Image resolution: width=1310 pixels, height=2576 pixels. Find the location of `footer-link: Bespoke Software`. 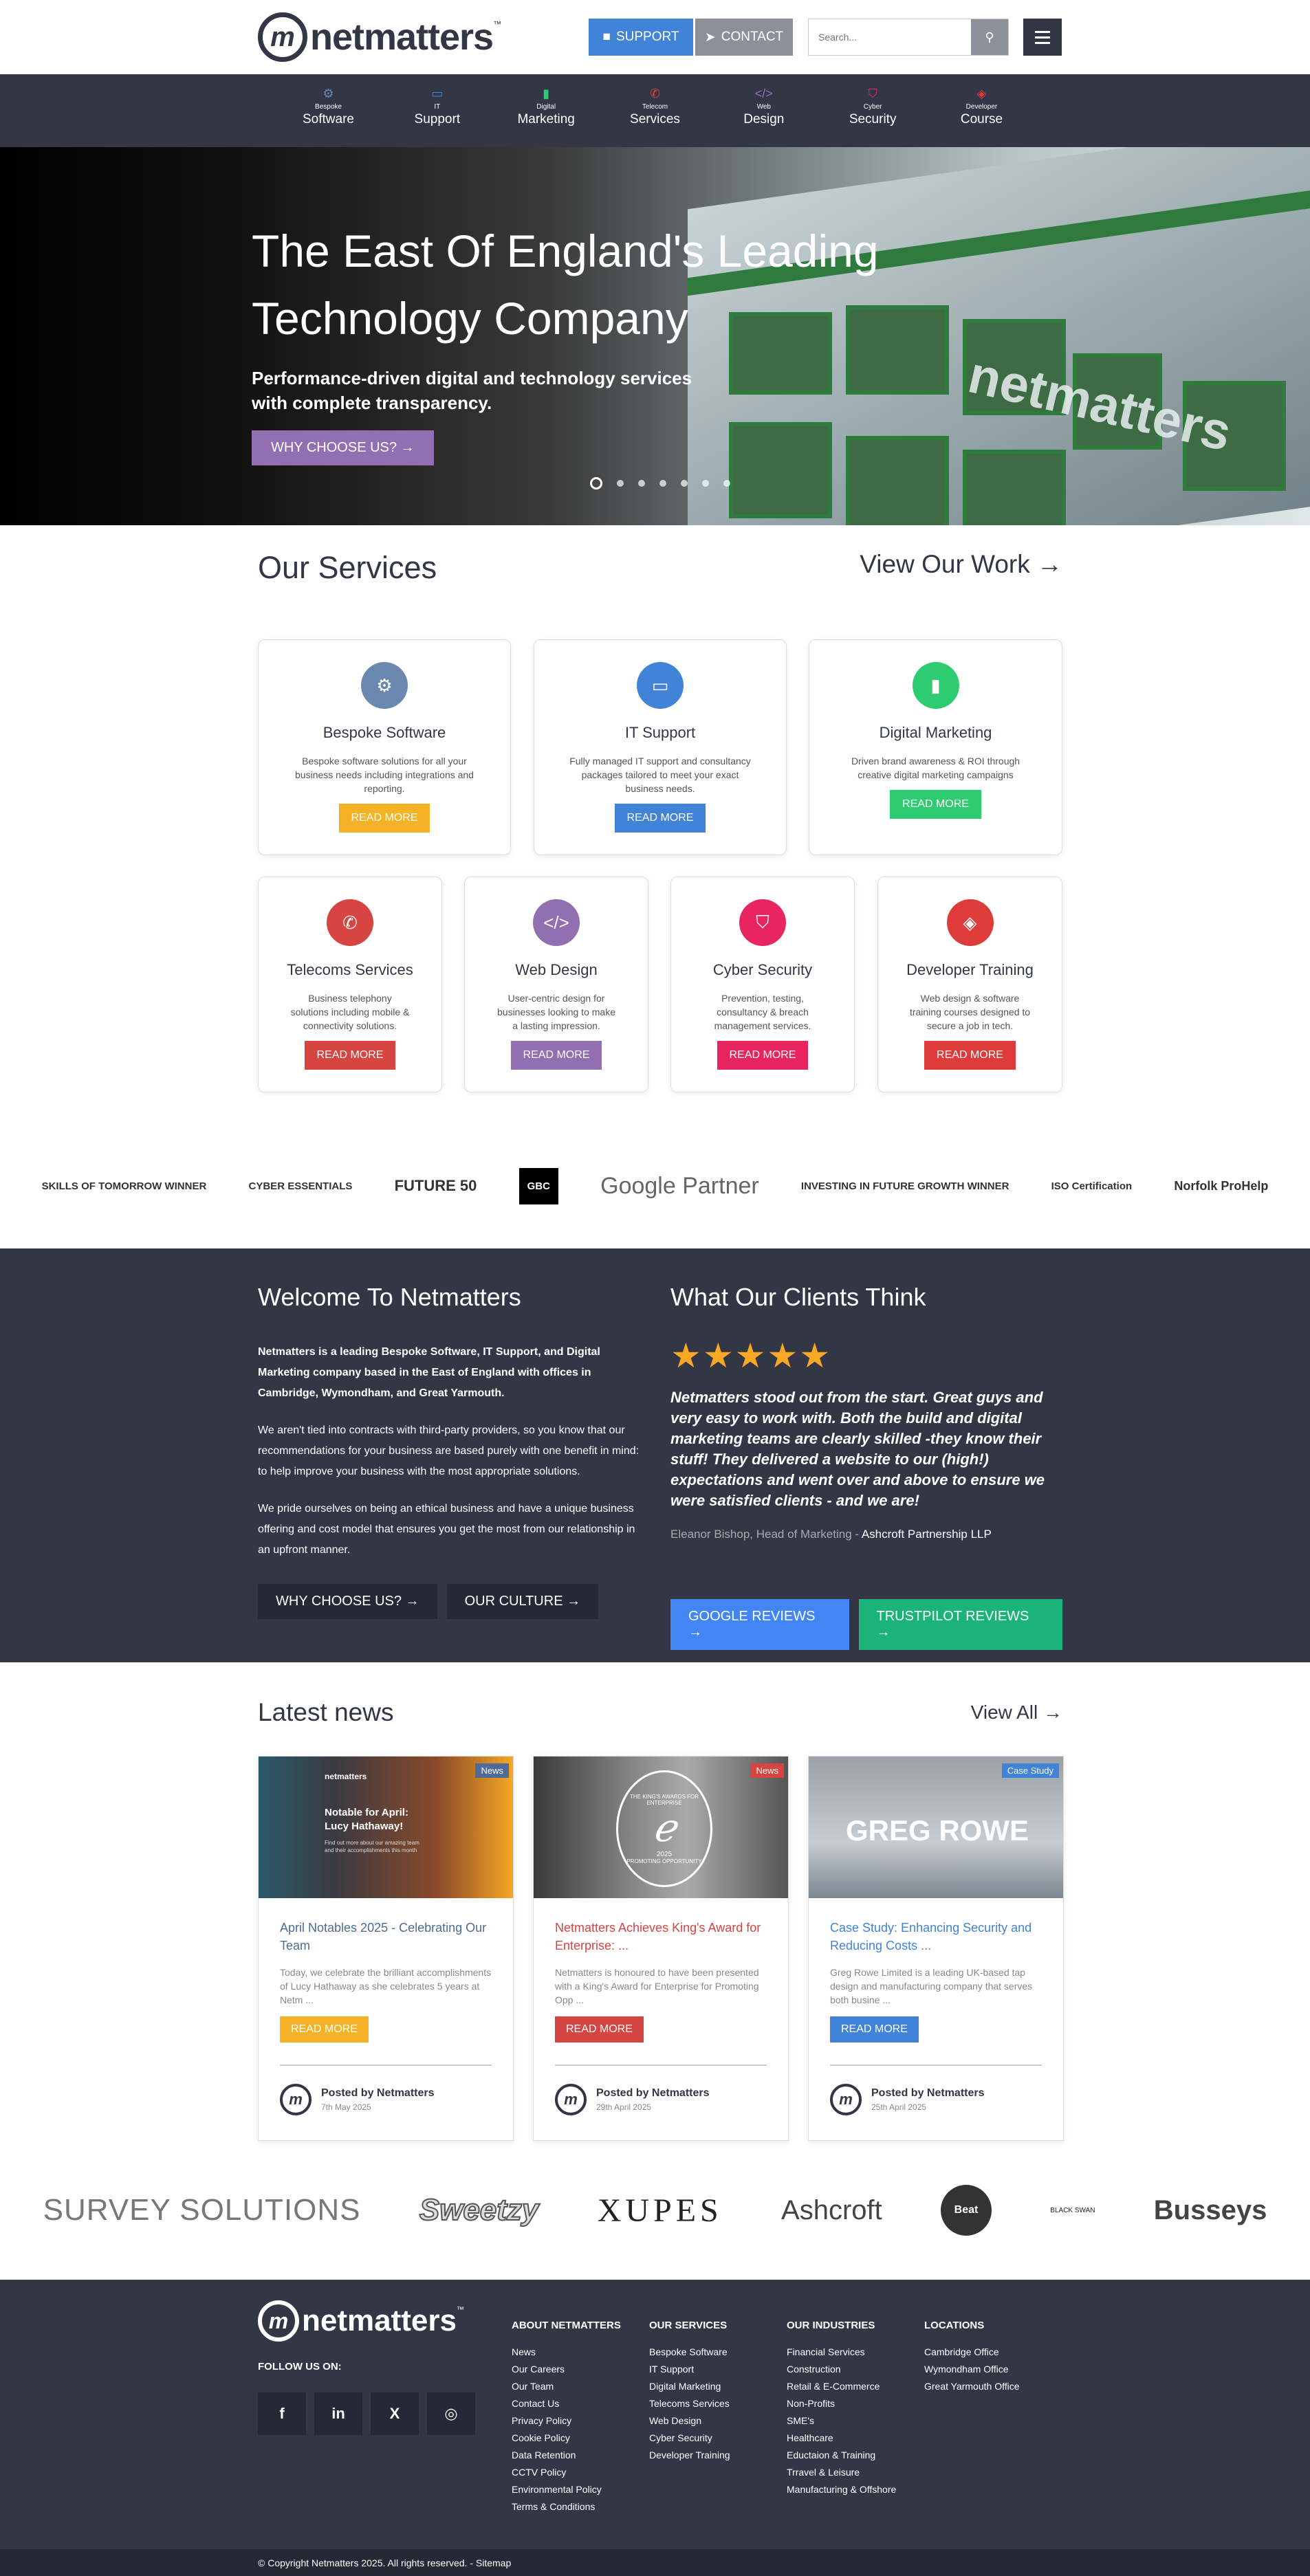

footer-link: Bespoke Software is located at coordinates (689, 2352).